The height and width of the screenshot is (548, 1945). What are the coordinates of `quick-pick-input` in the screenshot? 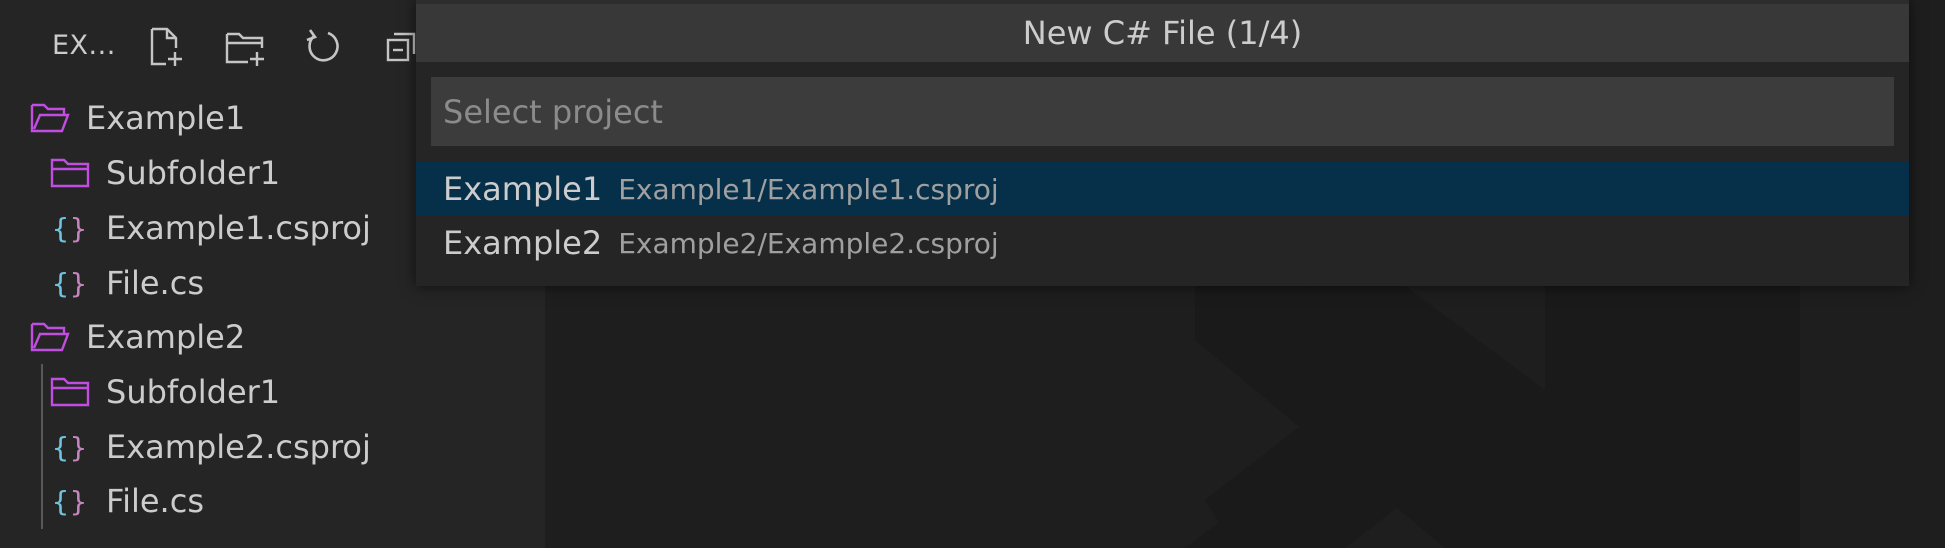 It's located at (1162, 111).